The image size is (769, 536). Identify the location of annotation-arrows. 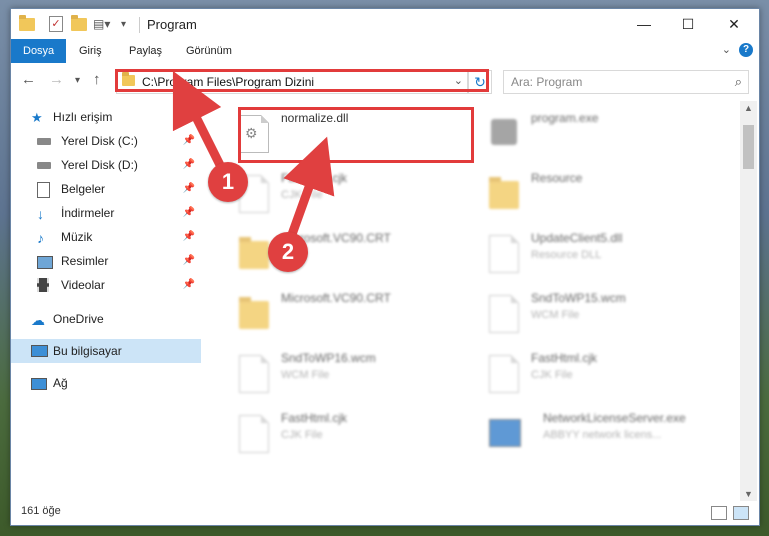
(253, 156).